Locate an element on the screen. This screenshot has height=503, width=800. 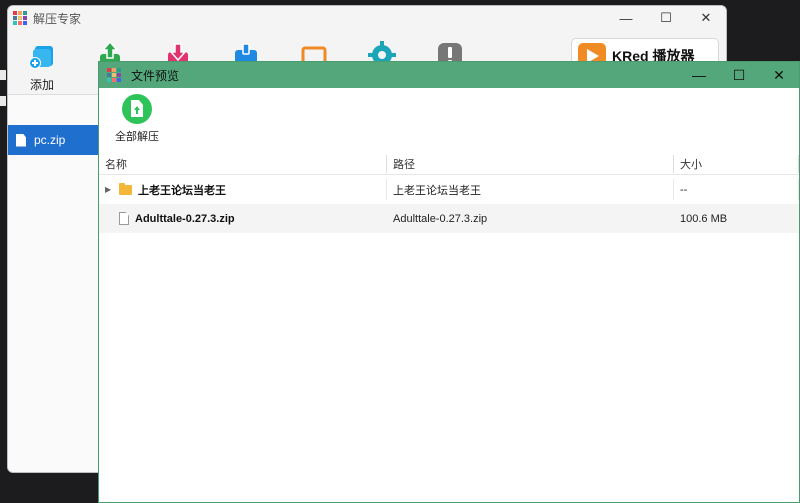
column-header-name: 名称 is located at coordinates (243, 163).